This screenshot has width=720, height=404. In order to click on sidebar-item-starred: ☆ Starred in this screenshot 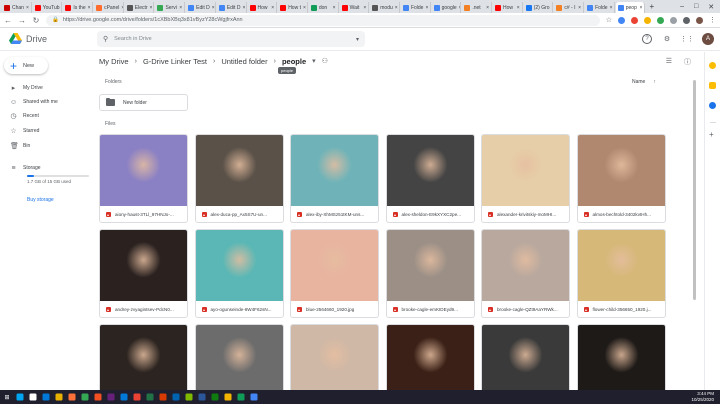, I will do `click(47, 131)`.